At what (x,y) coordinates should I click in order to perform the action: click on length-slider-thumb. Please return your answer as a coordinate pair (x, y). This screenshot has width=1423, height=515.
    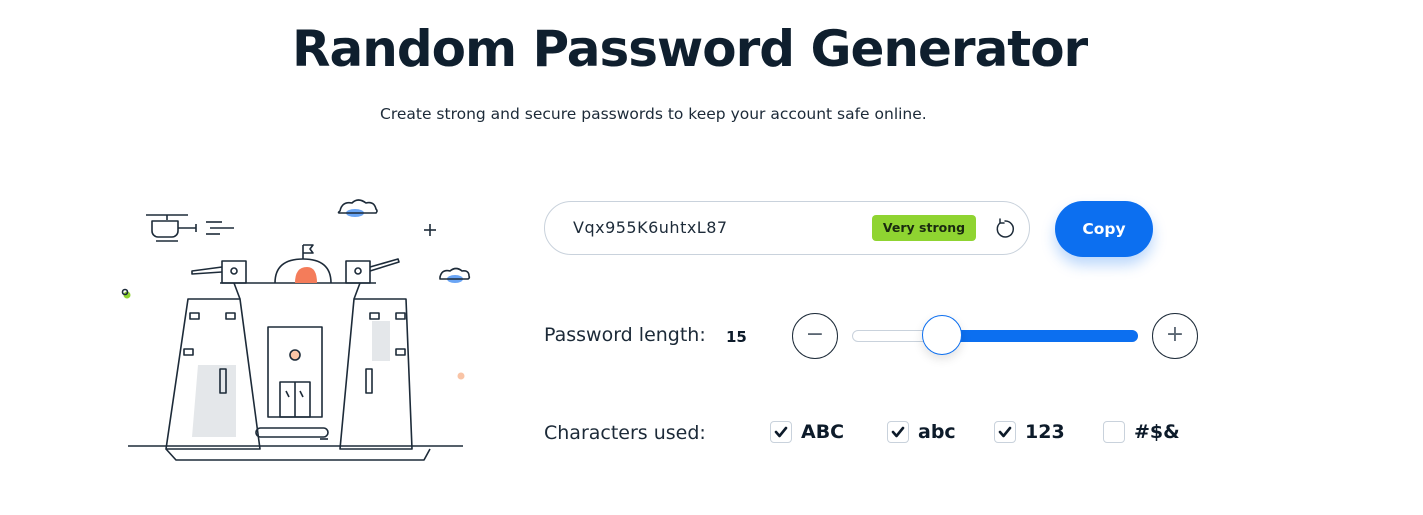
    Looking at the image, I should click on (942, 335).